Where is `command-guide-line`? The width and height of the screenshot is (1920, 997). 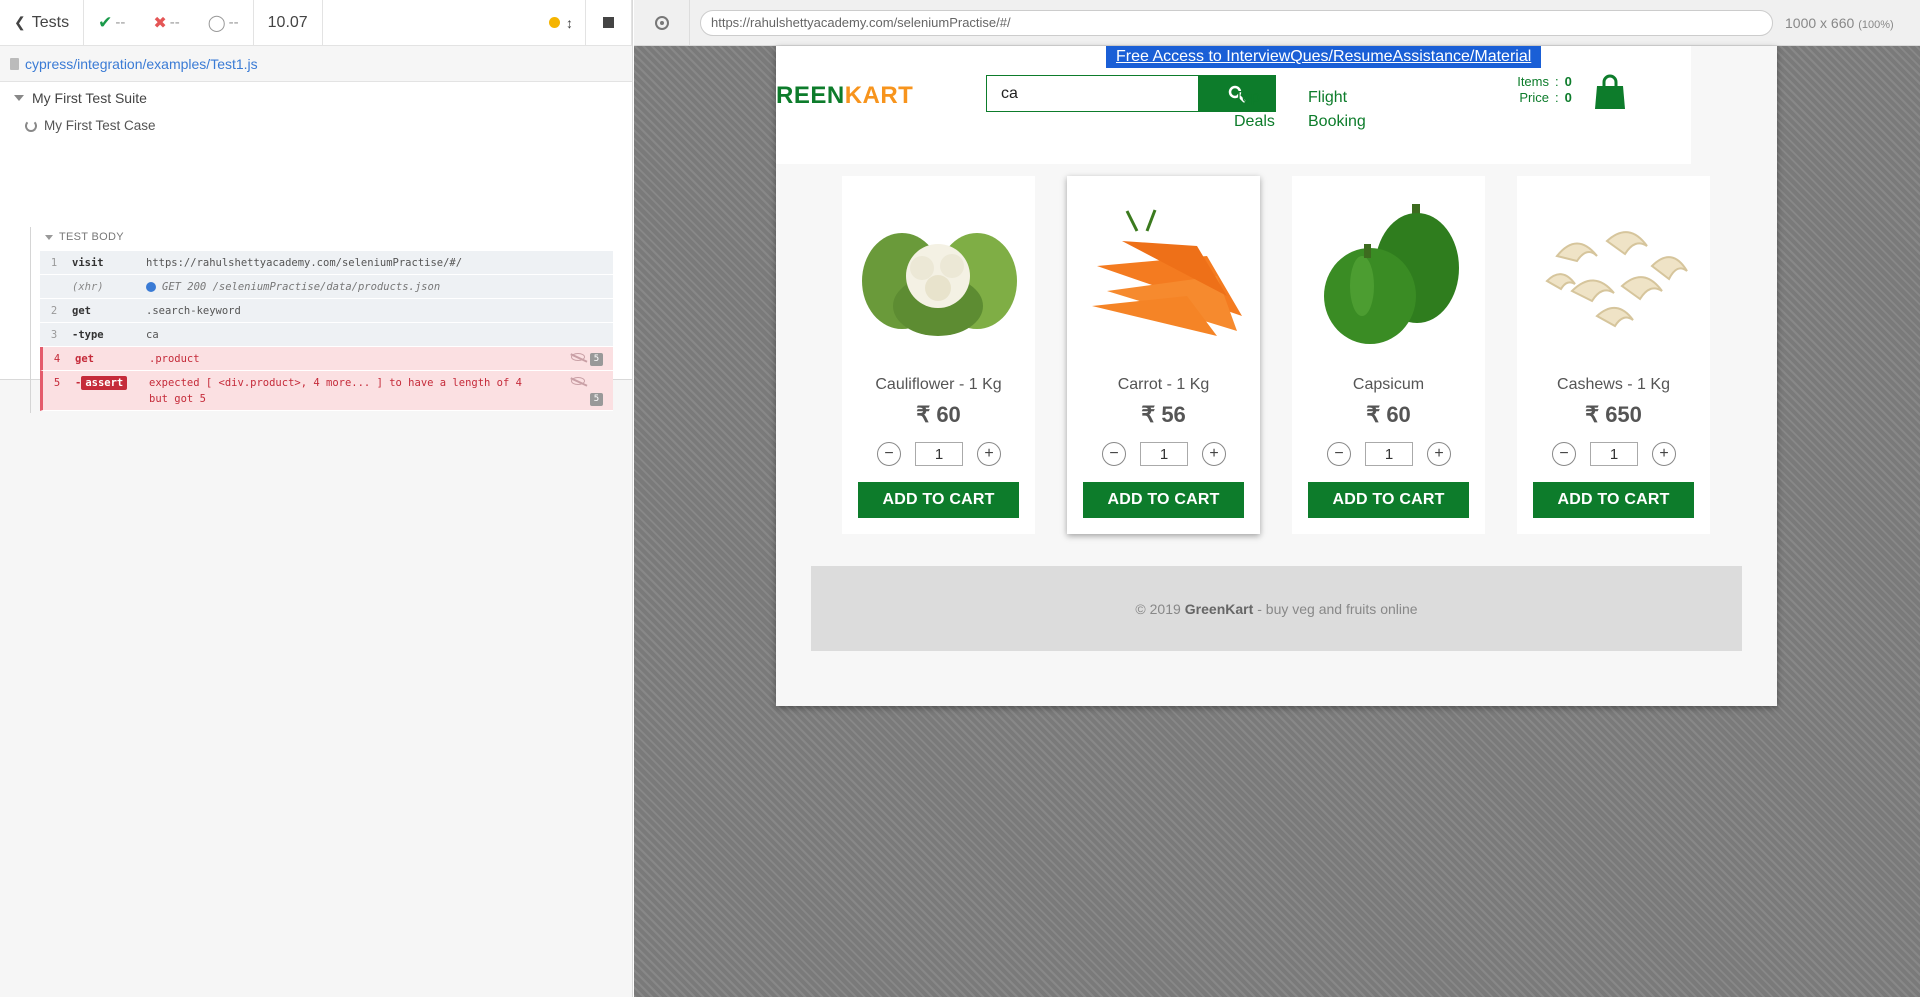 command-guide-line is located at coordinates (30, 320).